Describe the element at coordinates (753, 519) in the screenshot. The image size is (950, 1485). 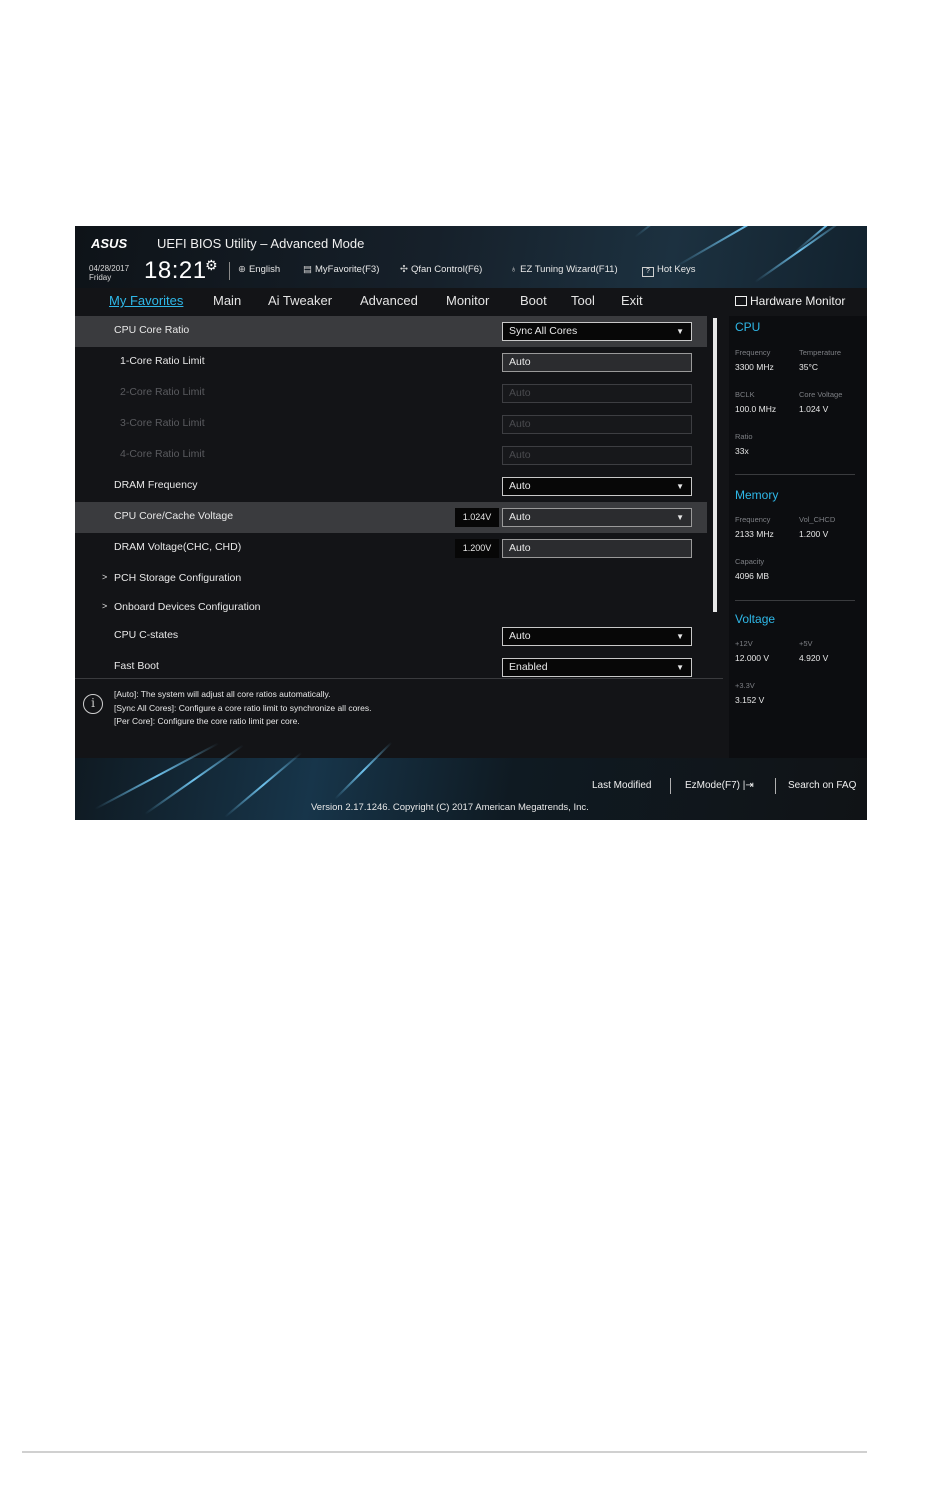
I see `memory-frequency-label: Frequency` at that location.